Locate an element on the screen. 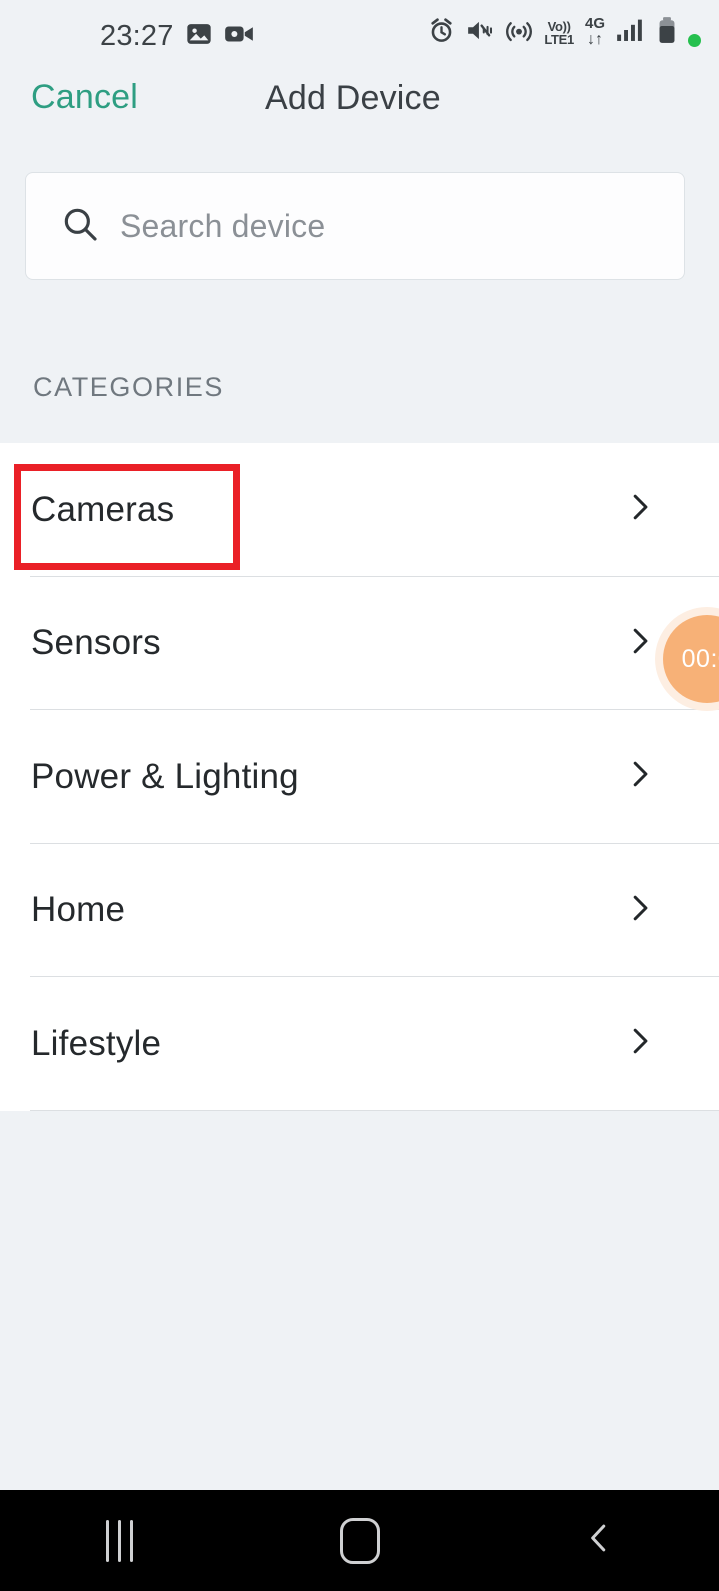  list-item-lifestyle: Lifestyle is located at coordinates (359, 1044).